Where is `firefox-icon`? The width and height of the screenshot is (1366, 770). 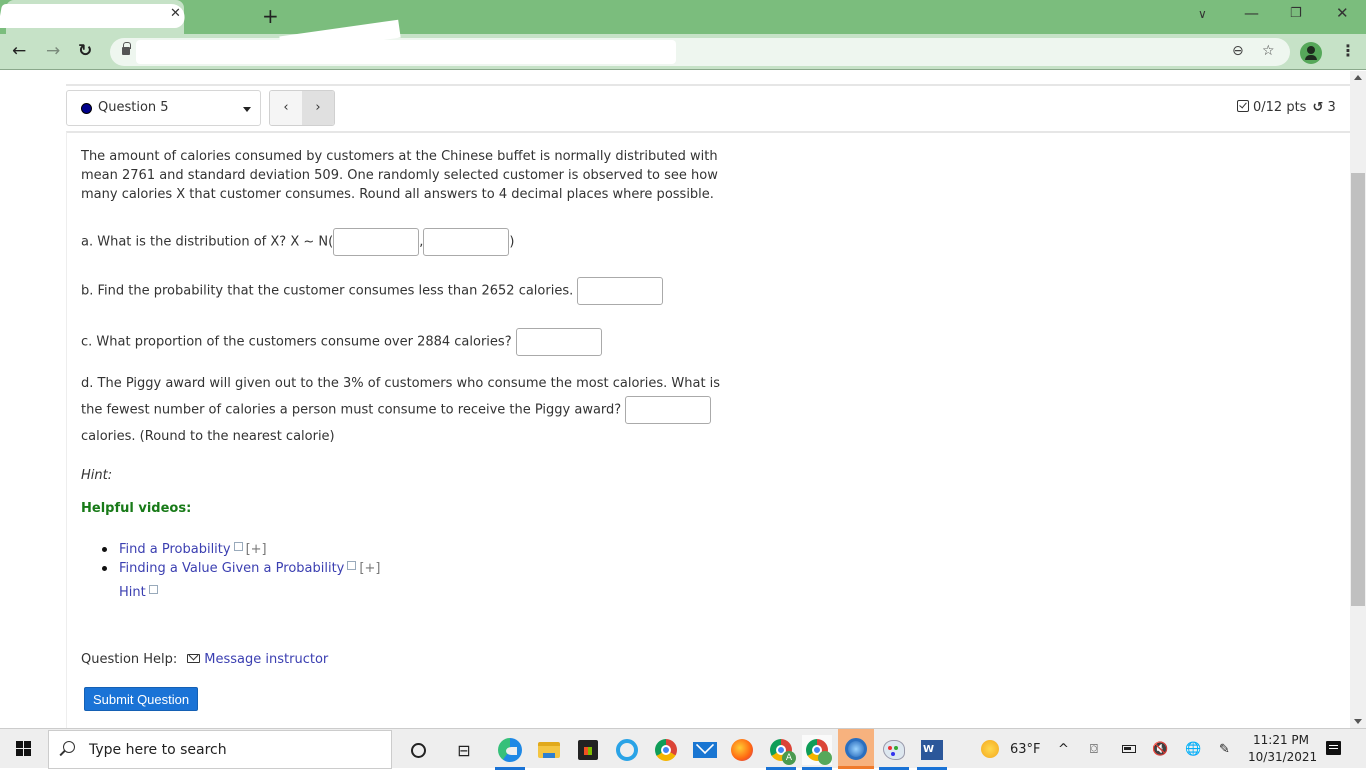 firefox-icon is located at coordinates (742, 750).